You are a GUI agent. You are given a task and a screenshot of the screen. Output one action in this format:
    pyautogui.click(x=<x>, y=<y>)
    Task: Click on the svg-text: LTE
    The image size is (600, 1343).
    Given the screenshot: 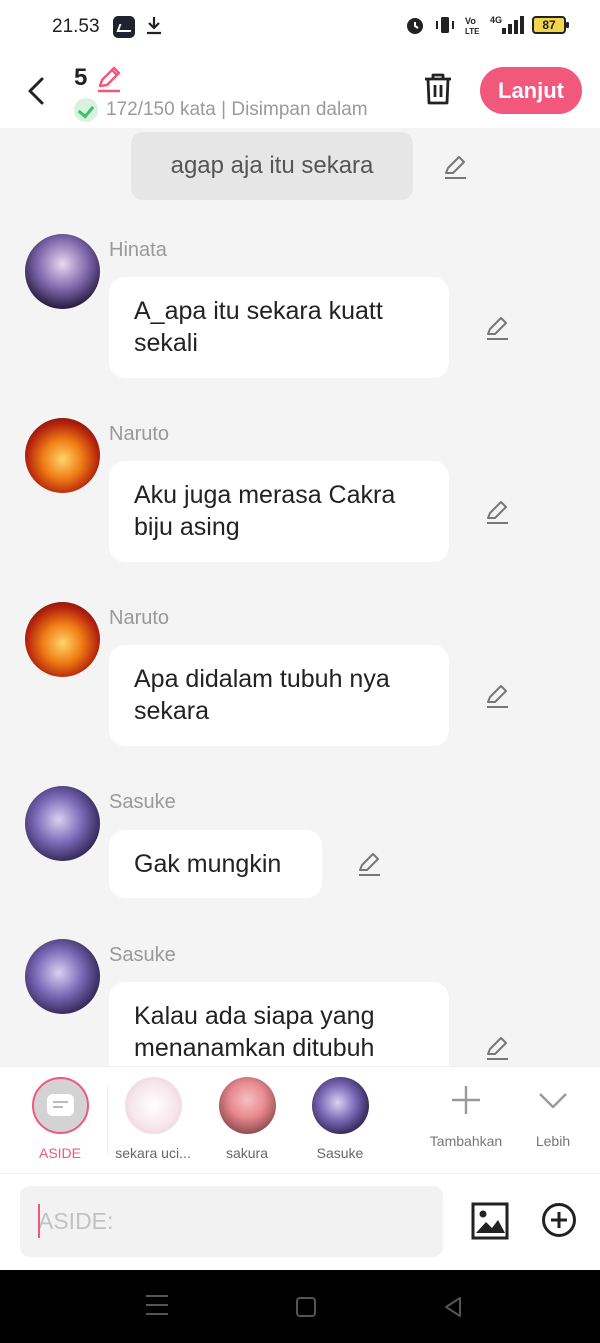 What is the action you would take?
    pyautogui.click(x=472, y=31)
    